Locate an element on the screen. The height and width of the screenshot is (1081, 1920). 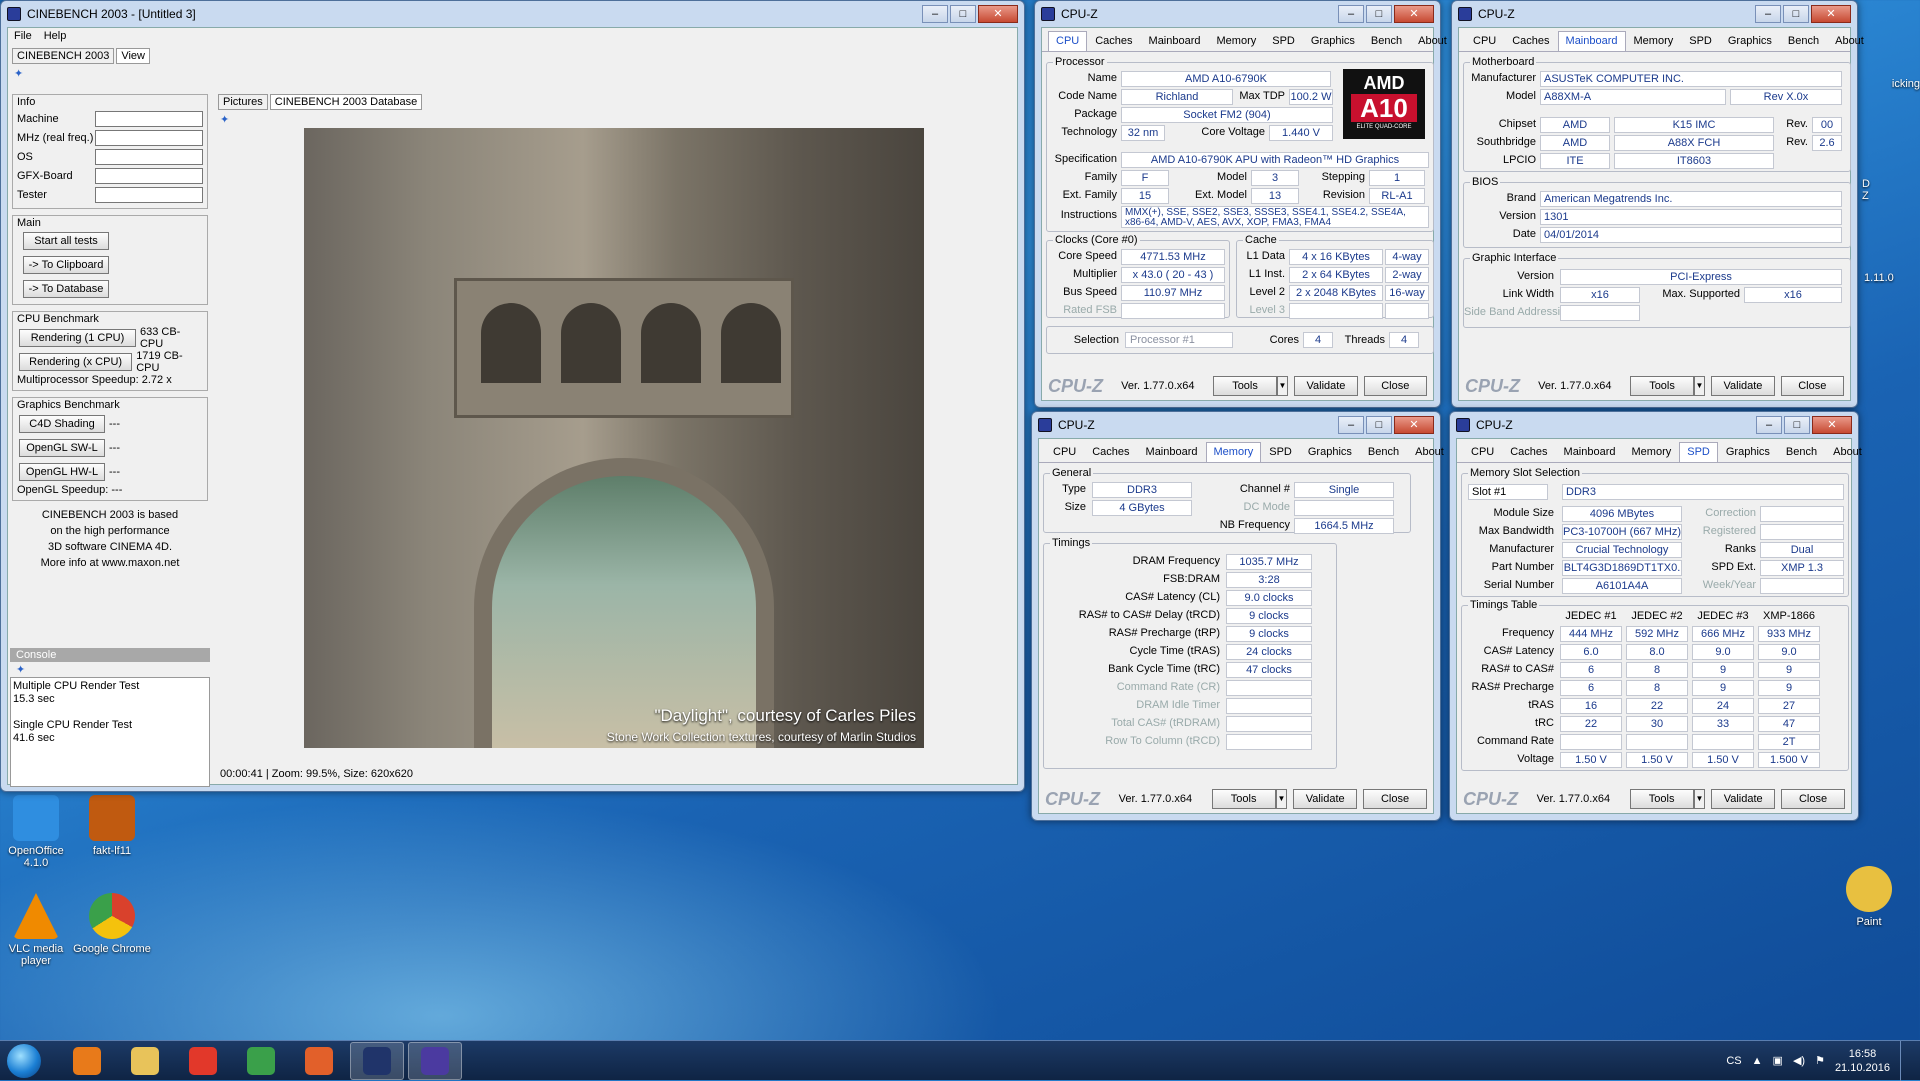
machine-input is located at coordinates (149, 118).